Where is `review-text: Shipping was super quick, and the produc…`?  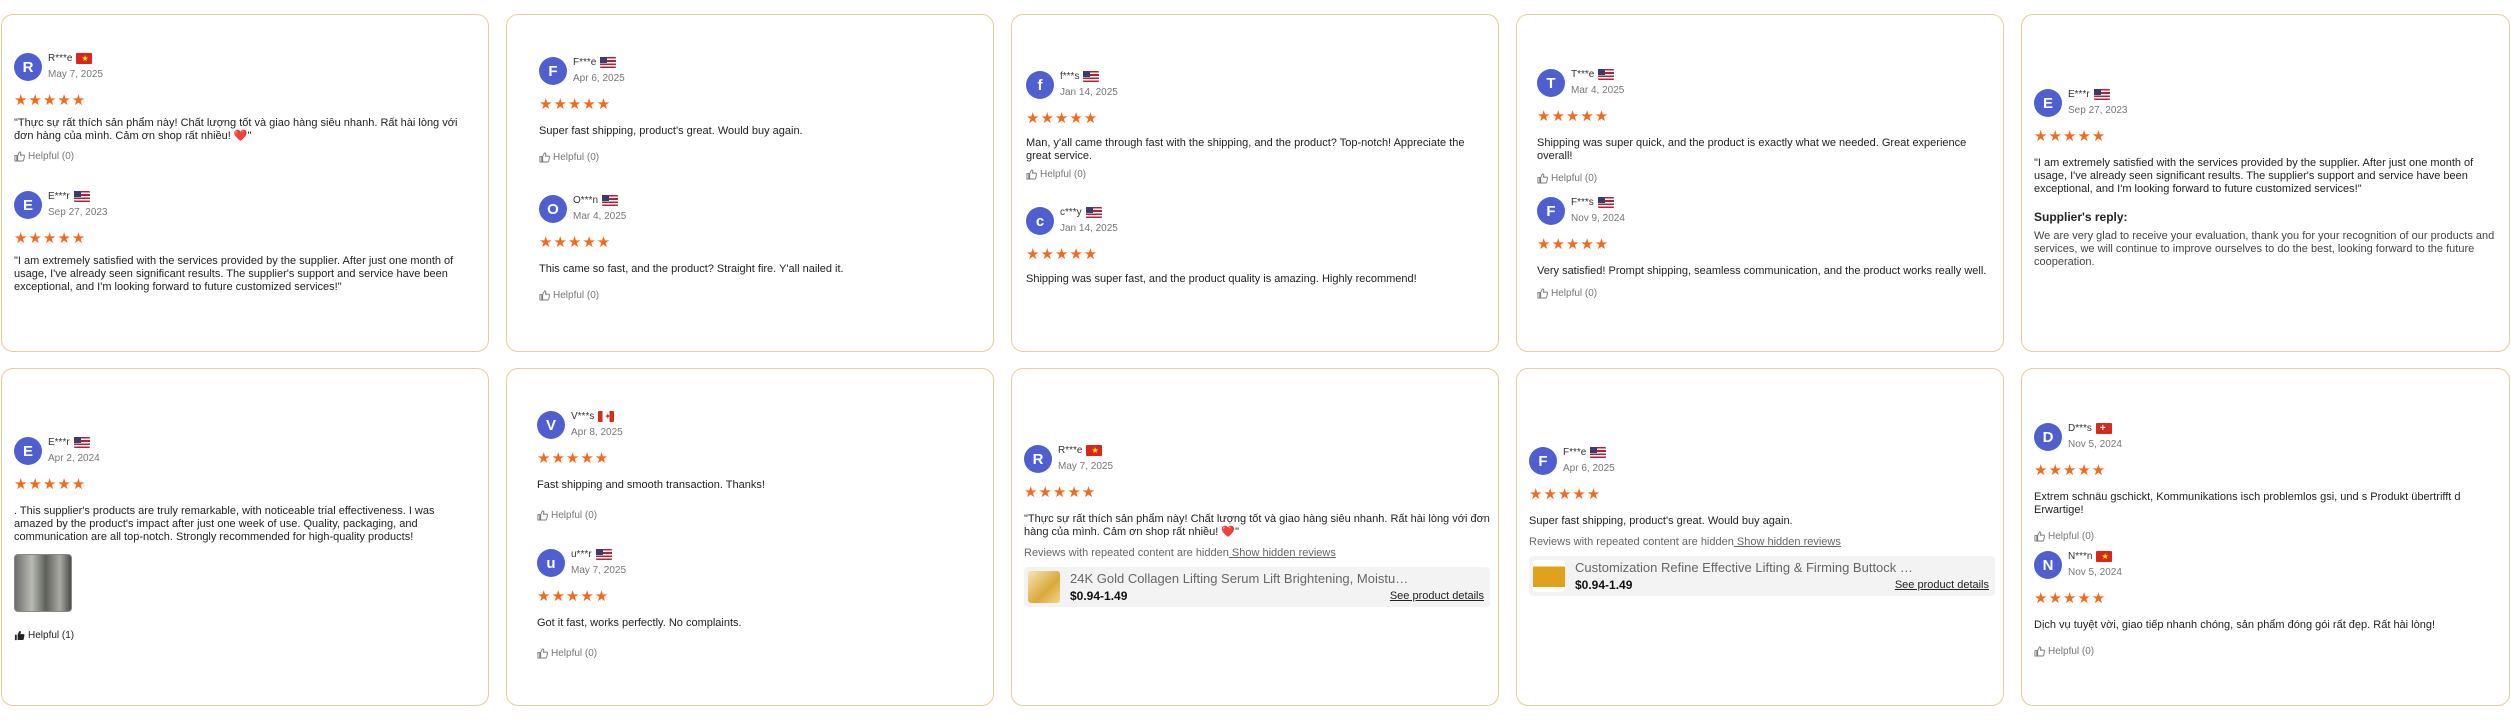
review-text: Shipping was super quick, and the produc… is located at coordinates (1752, 149).